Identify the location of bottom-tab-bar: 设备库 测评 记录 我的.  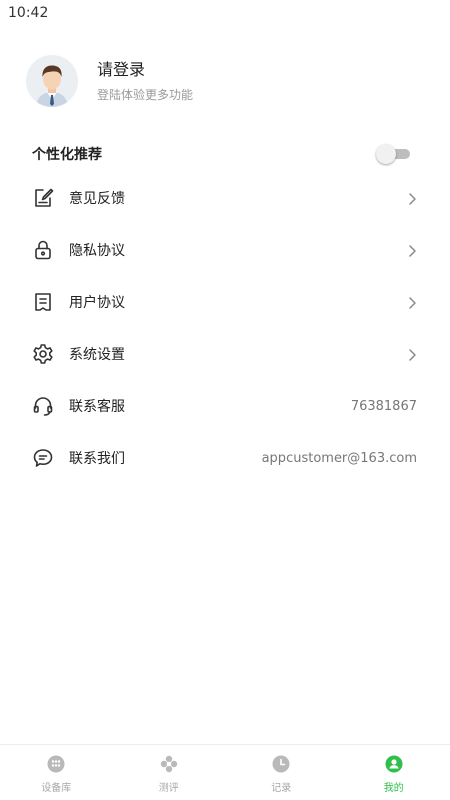
(225, 772).